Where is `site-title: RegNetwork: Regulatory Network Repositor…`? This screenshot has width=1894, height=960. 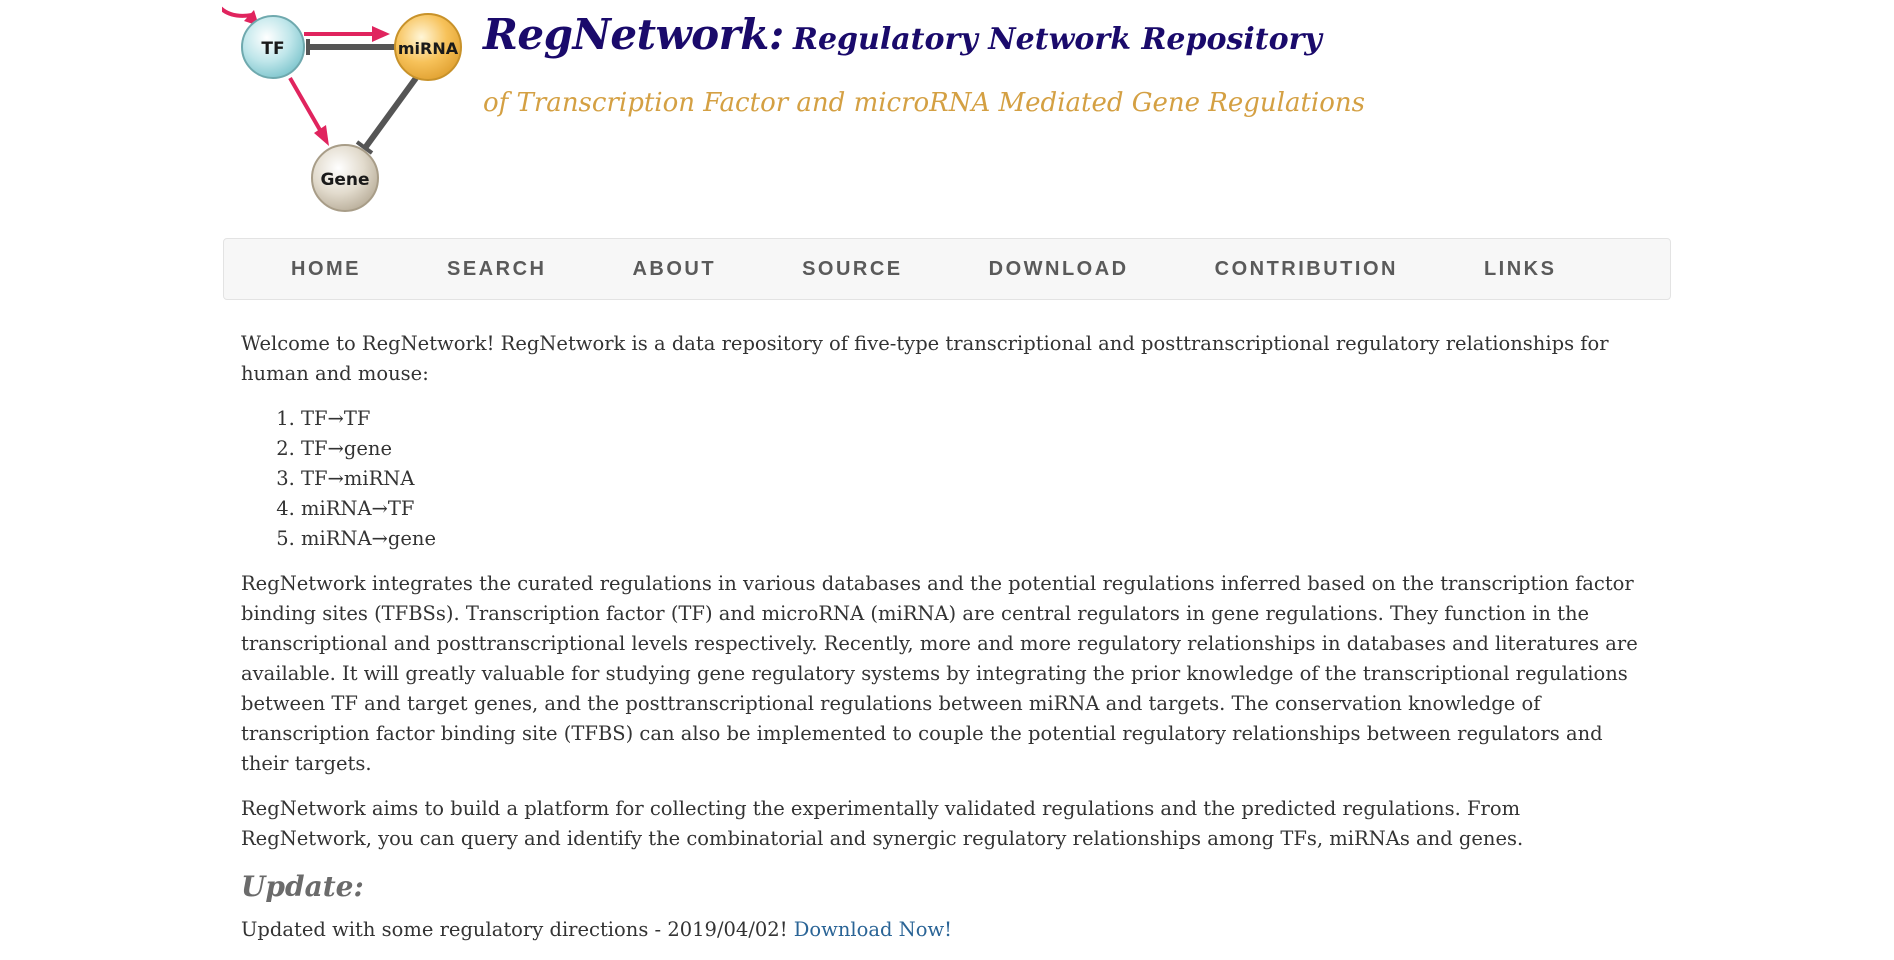
site-title: RegNetwork: Regulatory Network Repositor… is located at coordinates (902, 34).